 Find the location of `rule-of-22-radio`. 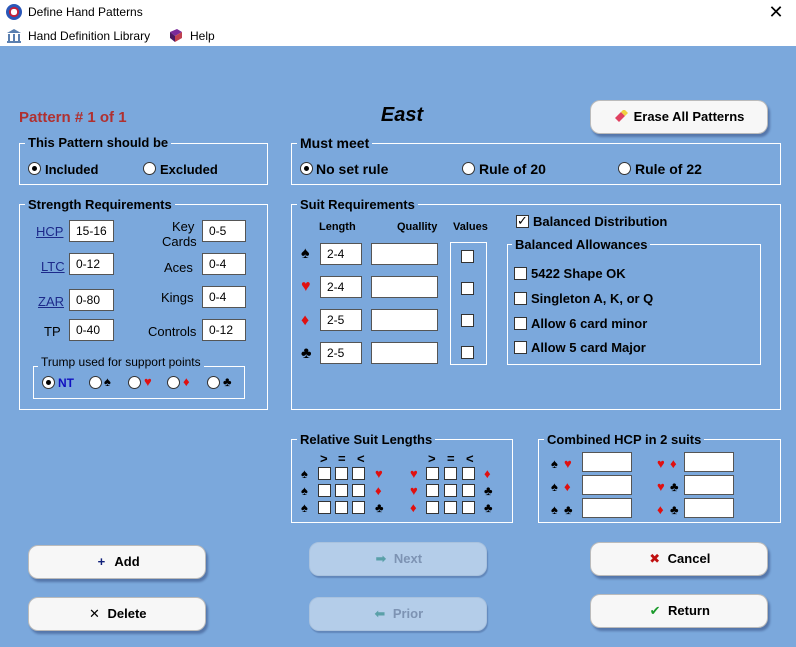

rule-of-22-radio is located at coordinates (624, 168).